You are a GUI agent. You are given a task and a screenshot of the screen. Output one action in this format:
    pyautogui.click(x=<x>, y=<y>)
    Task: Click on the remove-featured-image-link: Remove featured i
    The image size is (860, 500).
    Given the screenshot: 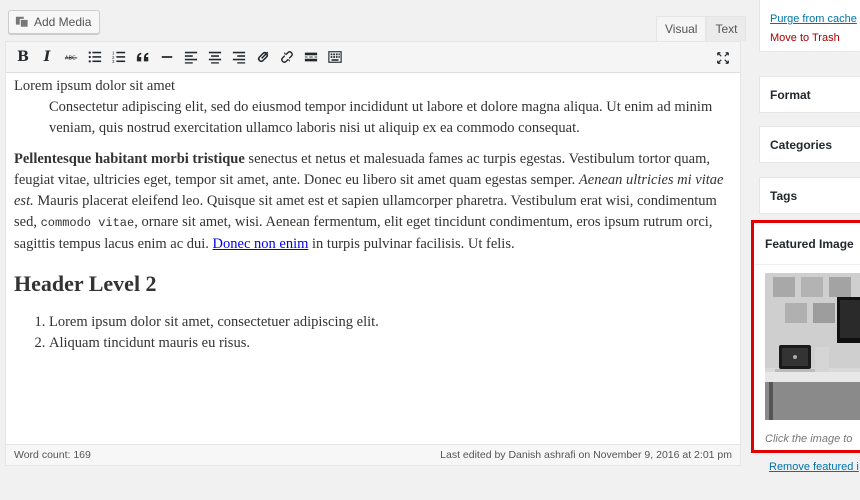 What is the action you would take?
    pyautogui.click(x=814, y=467)
    